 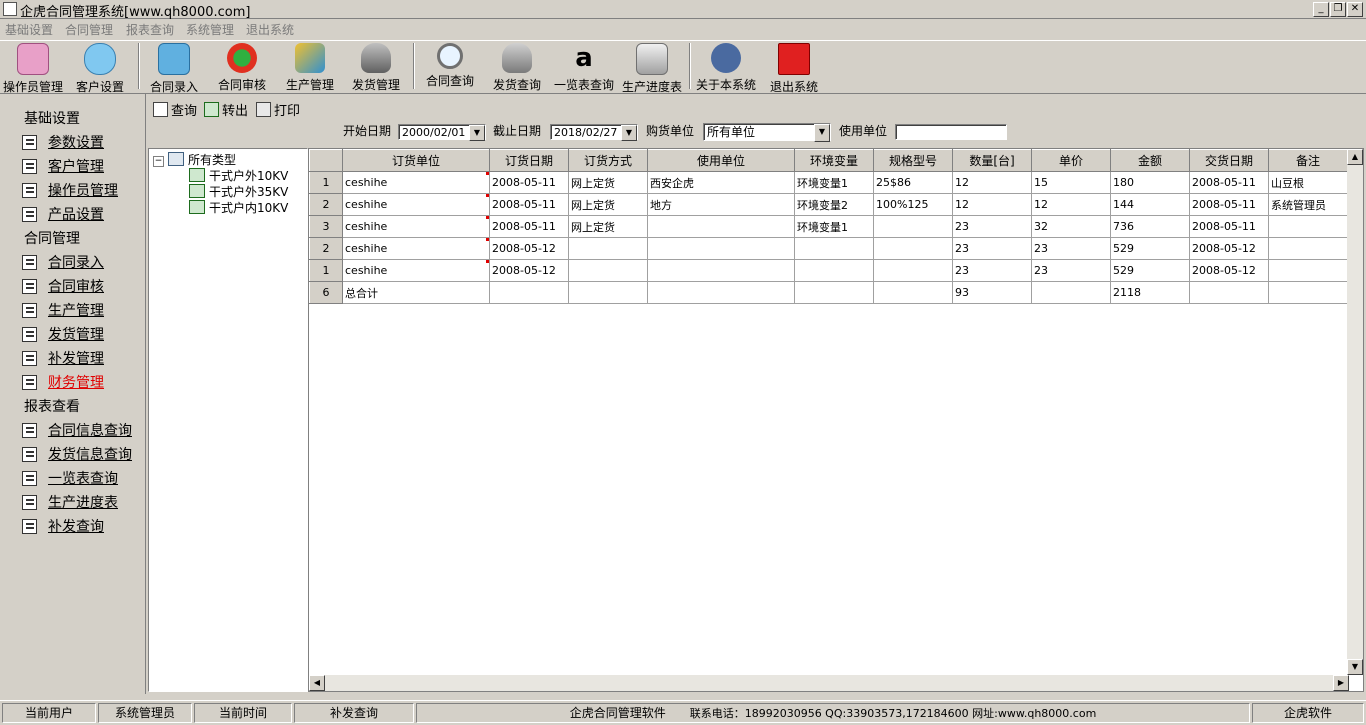 What do you see at coordinates (1071, 182) in the screenshot?
I see `table-cell: 15` at bounding box center [1071, 182].